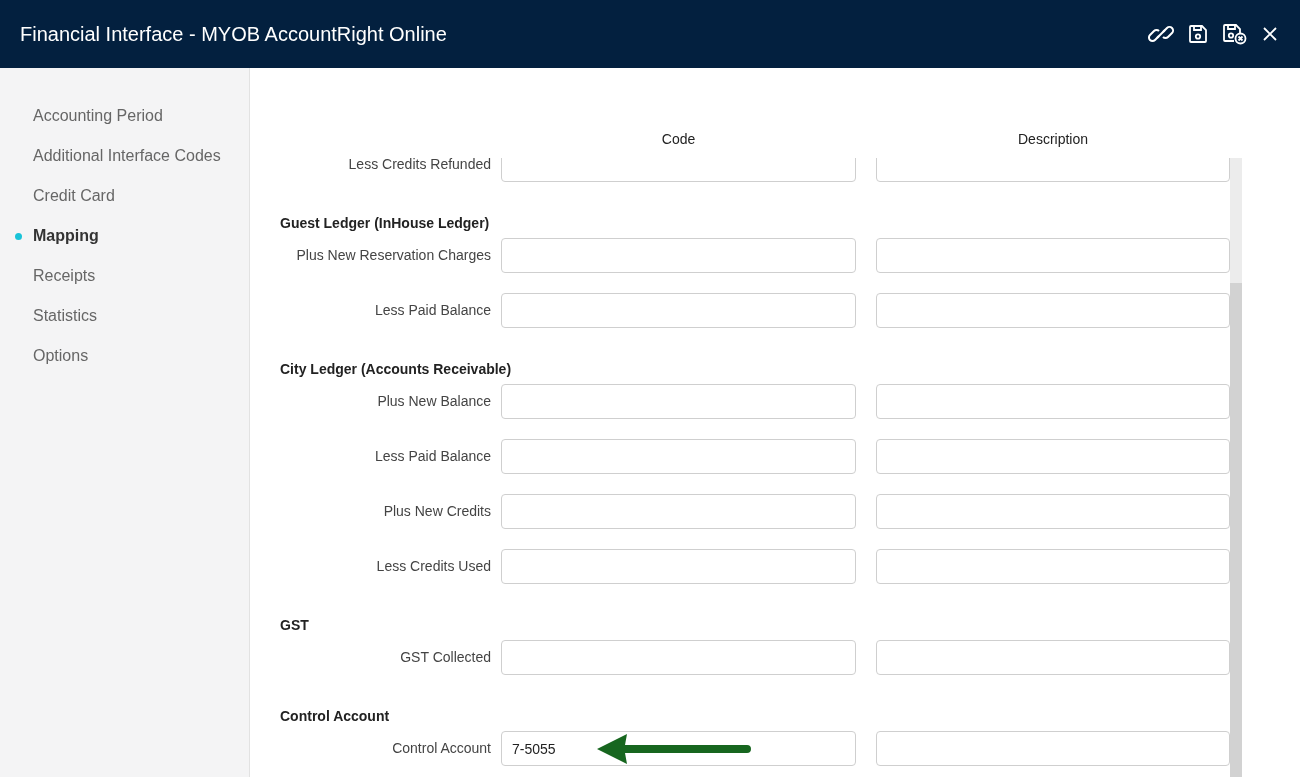 The height and width of the screenshot is (777, 1300). I want to click on field-label: Less Credits Used, so click(433, 566).